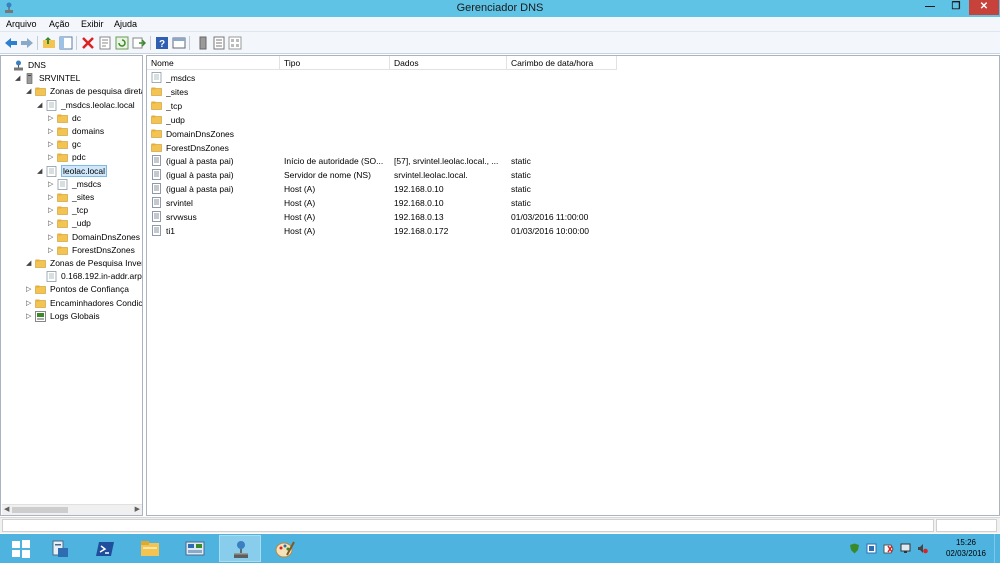  Describe the element at coordinates (49, 43) in the screenshot. I see `up-folder-icon` at that location.